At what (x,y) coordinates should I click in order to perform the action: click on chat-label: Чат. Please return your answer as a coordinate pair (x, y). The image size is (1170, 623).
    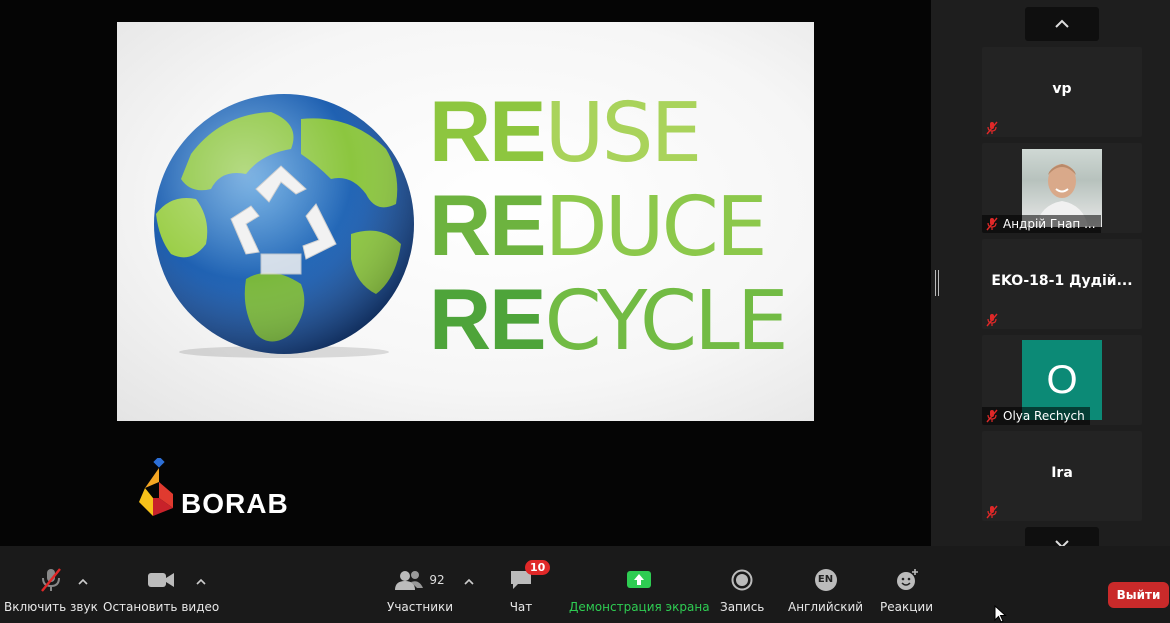
    Looking at the image, I should click on (521, 607).